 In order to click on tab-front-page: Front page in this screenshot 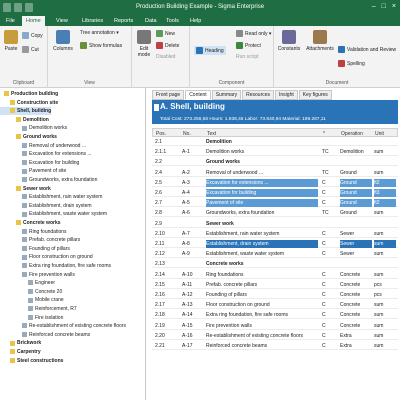, I will do `click(168, 95)`.